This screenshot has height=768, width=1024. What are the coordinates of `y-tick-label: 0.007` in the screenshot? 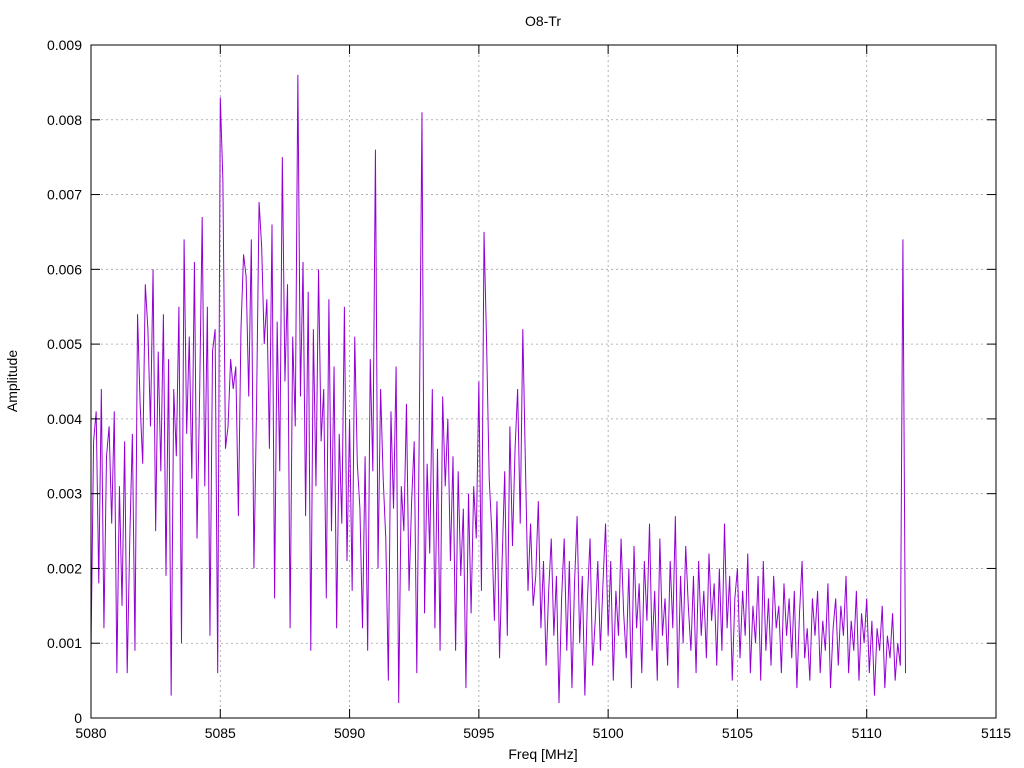 It's located at (64, 195).